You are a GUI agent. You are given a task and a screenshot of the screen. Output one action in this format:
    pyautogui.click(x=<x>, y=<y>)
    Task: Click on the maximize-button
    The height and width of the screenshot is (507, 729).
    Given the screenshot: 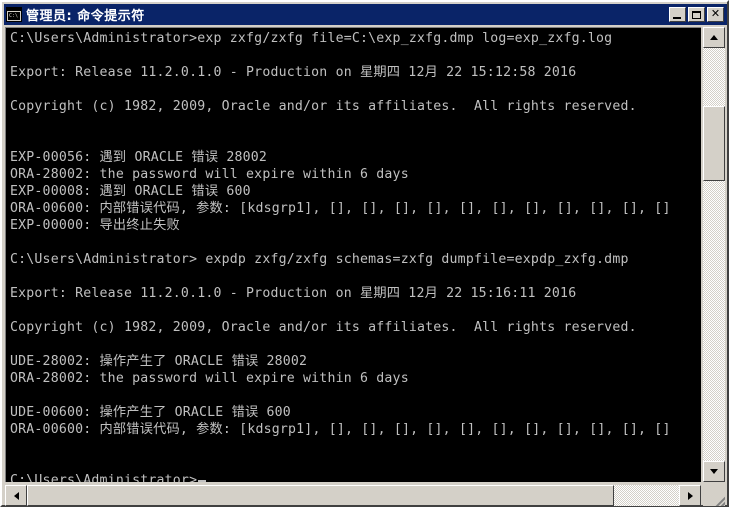 What is the action you would take?
    pyautogui.click(x=696, y=14)
    